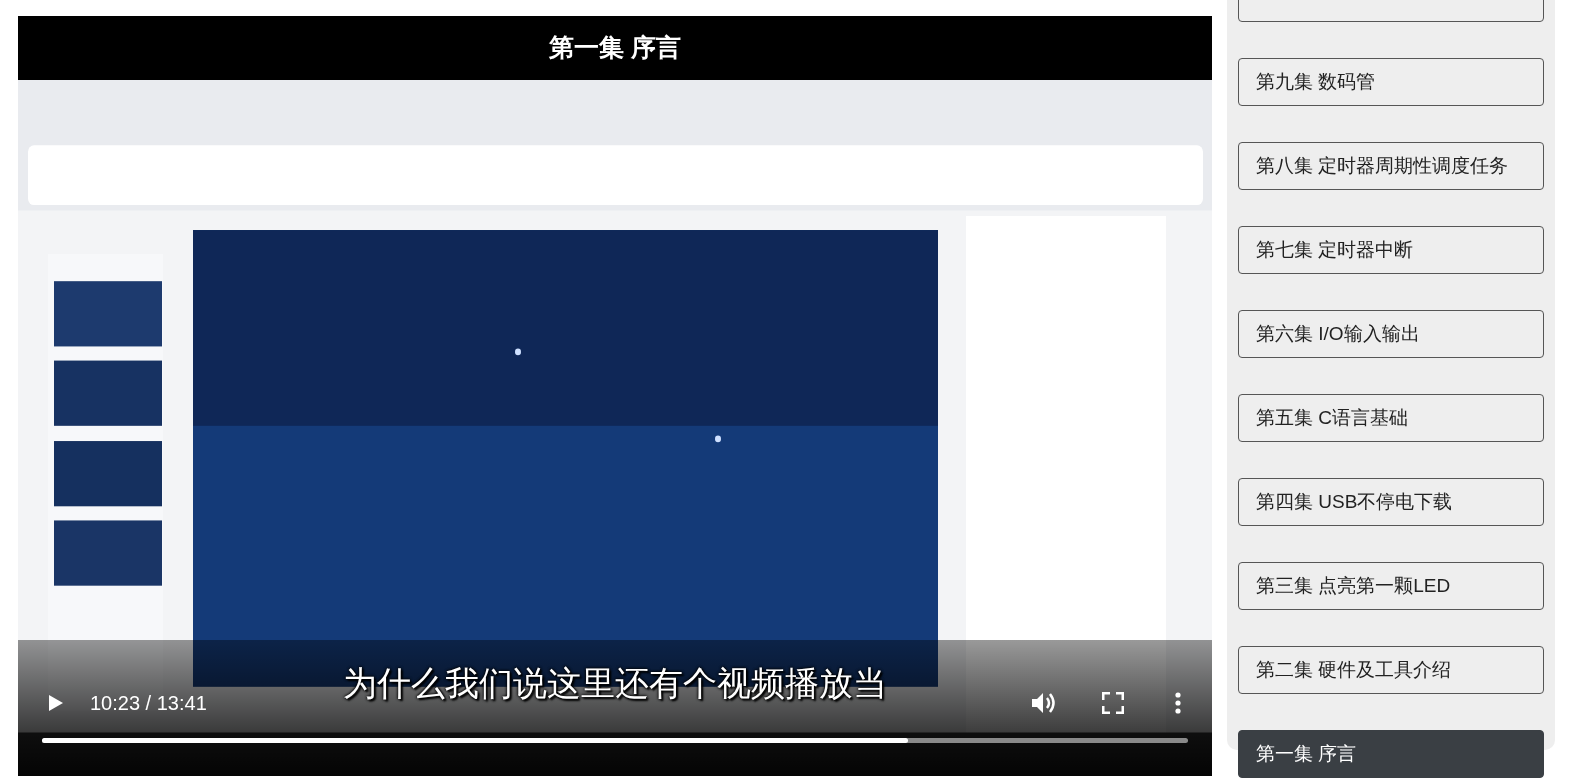 The width and height of the screenshot is (1576, 780). Describe the element at coordinates (1043, 703) in the screenshot. I see `volume-icon` at that location.